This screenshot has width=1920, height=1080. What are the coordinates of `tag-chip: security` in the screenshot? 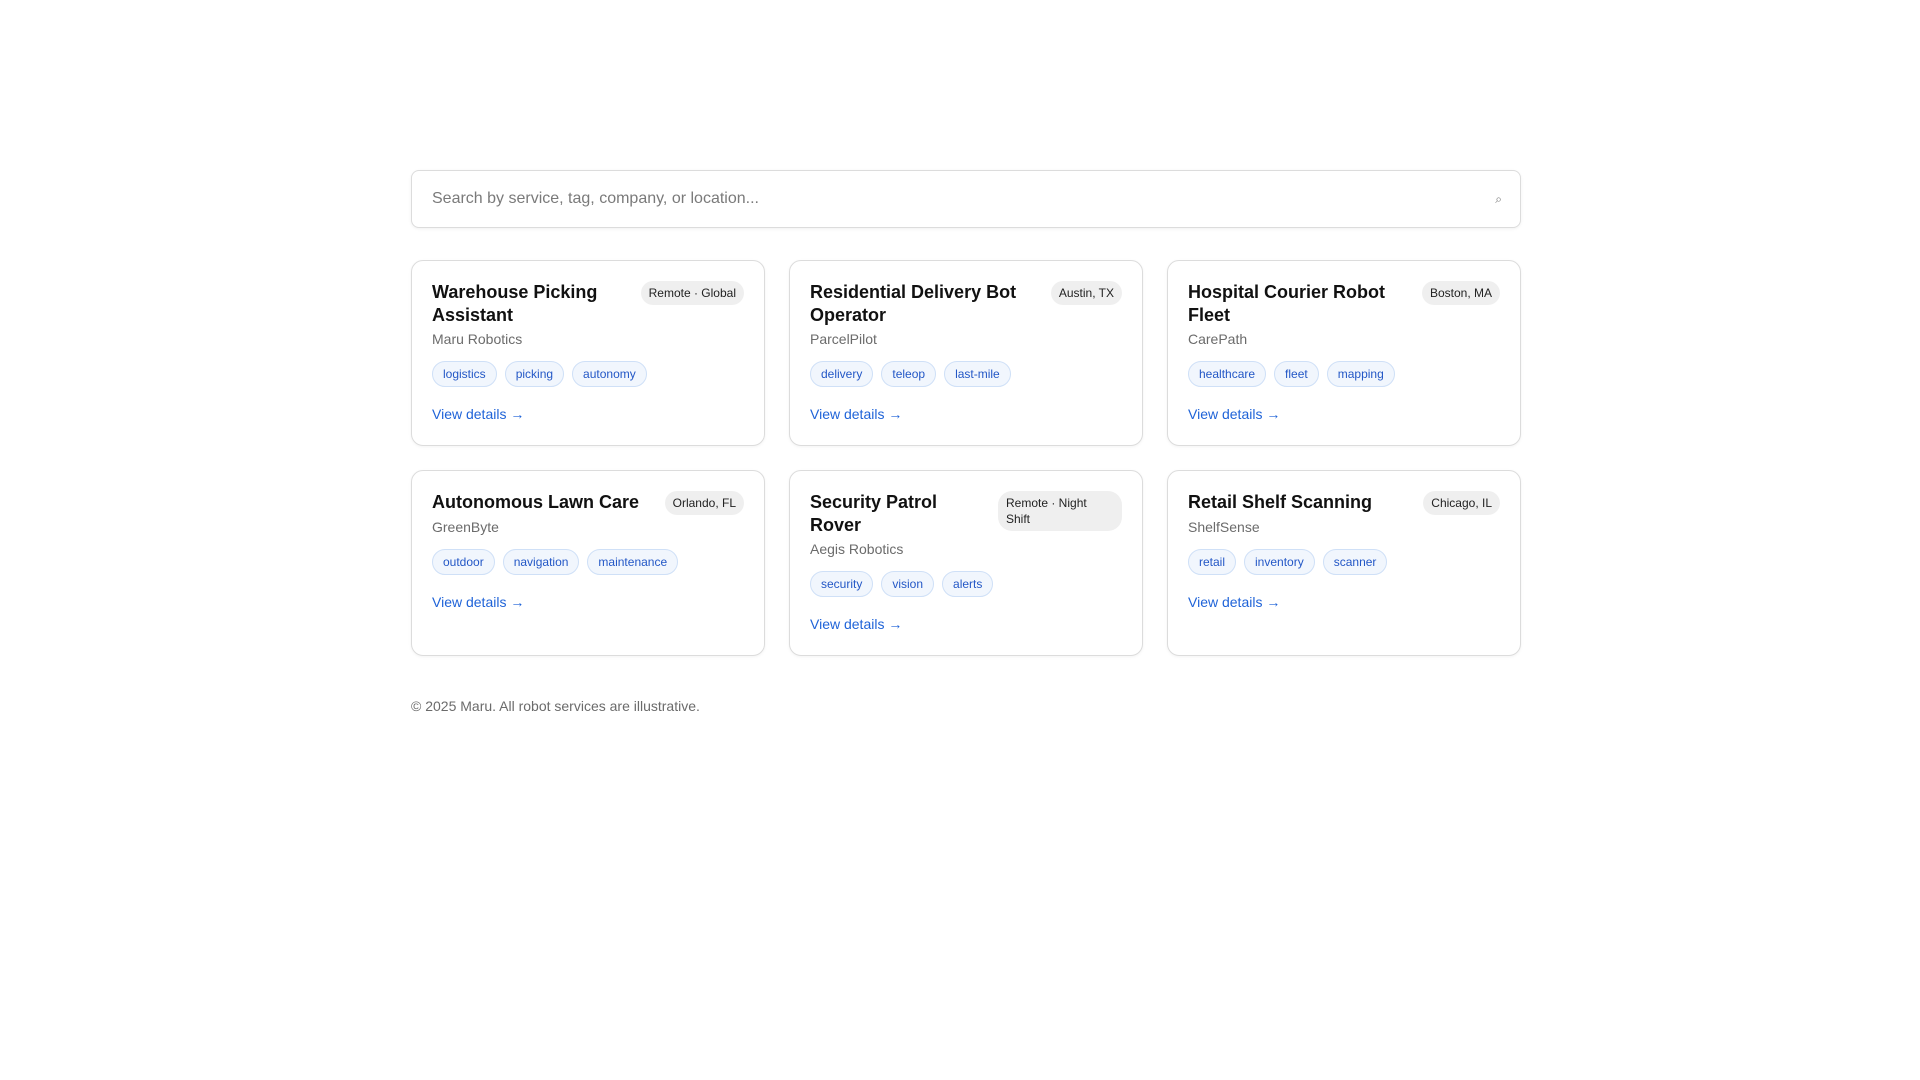 It's located at (842, 584).